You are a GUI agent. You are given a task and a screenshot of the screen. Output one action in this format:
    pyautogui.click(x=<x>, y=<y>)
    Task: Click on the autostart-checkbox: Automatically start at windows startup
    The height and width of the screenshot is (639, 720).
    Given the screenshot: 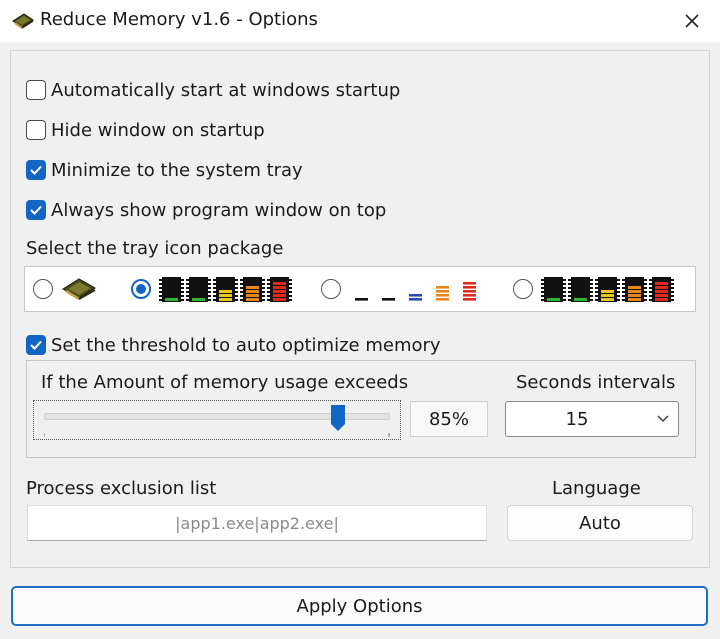 What is the action you would take?
    pyautogui.click(x=213, y=90)
    